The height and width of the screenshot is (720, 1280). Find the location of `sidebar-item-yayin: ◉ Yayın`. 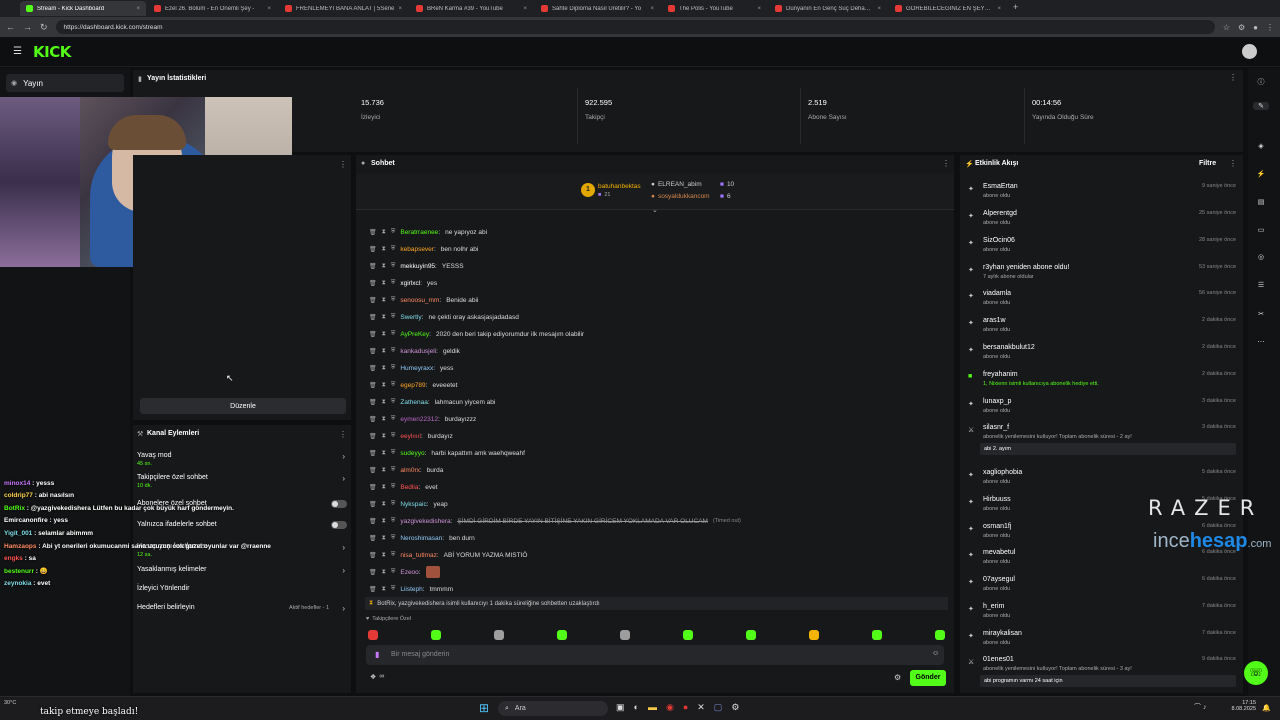

sidebar-item-yayin: ◉ Yayın is located at coordinates (65, 83).